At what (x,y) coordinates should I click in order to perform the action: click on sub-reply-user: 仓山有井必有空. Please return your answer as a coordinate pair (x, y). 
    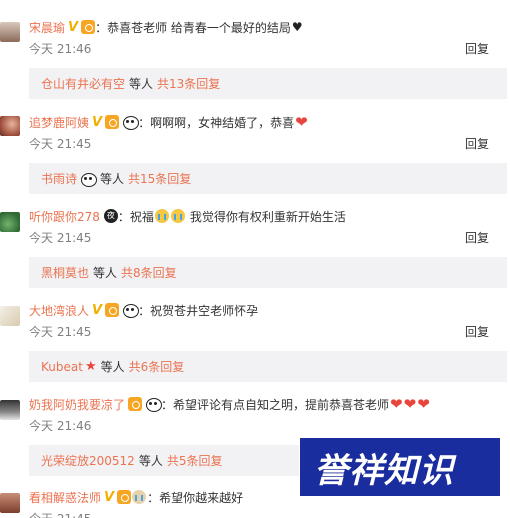
    Looking at the image, I should click on (83, 83).